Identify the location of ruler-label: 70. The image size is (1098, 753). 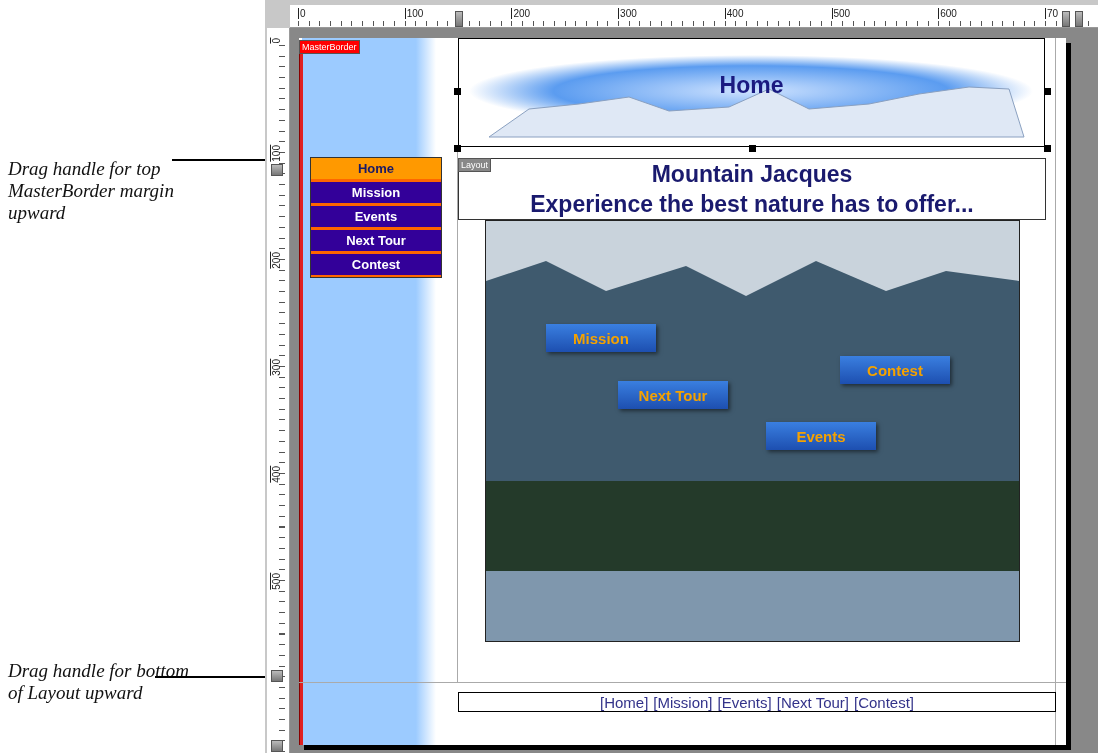
(1051, 13).